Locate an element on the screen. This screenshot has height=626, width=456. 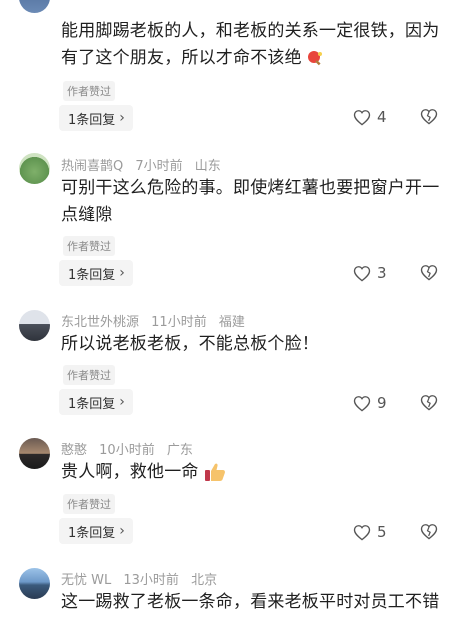
comment-location: 北京 is located at coordinates (204, 580).